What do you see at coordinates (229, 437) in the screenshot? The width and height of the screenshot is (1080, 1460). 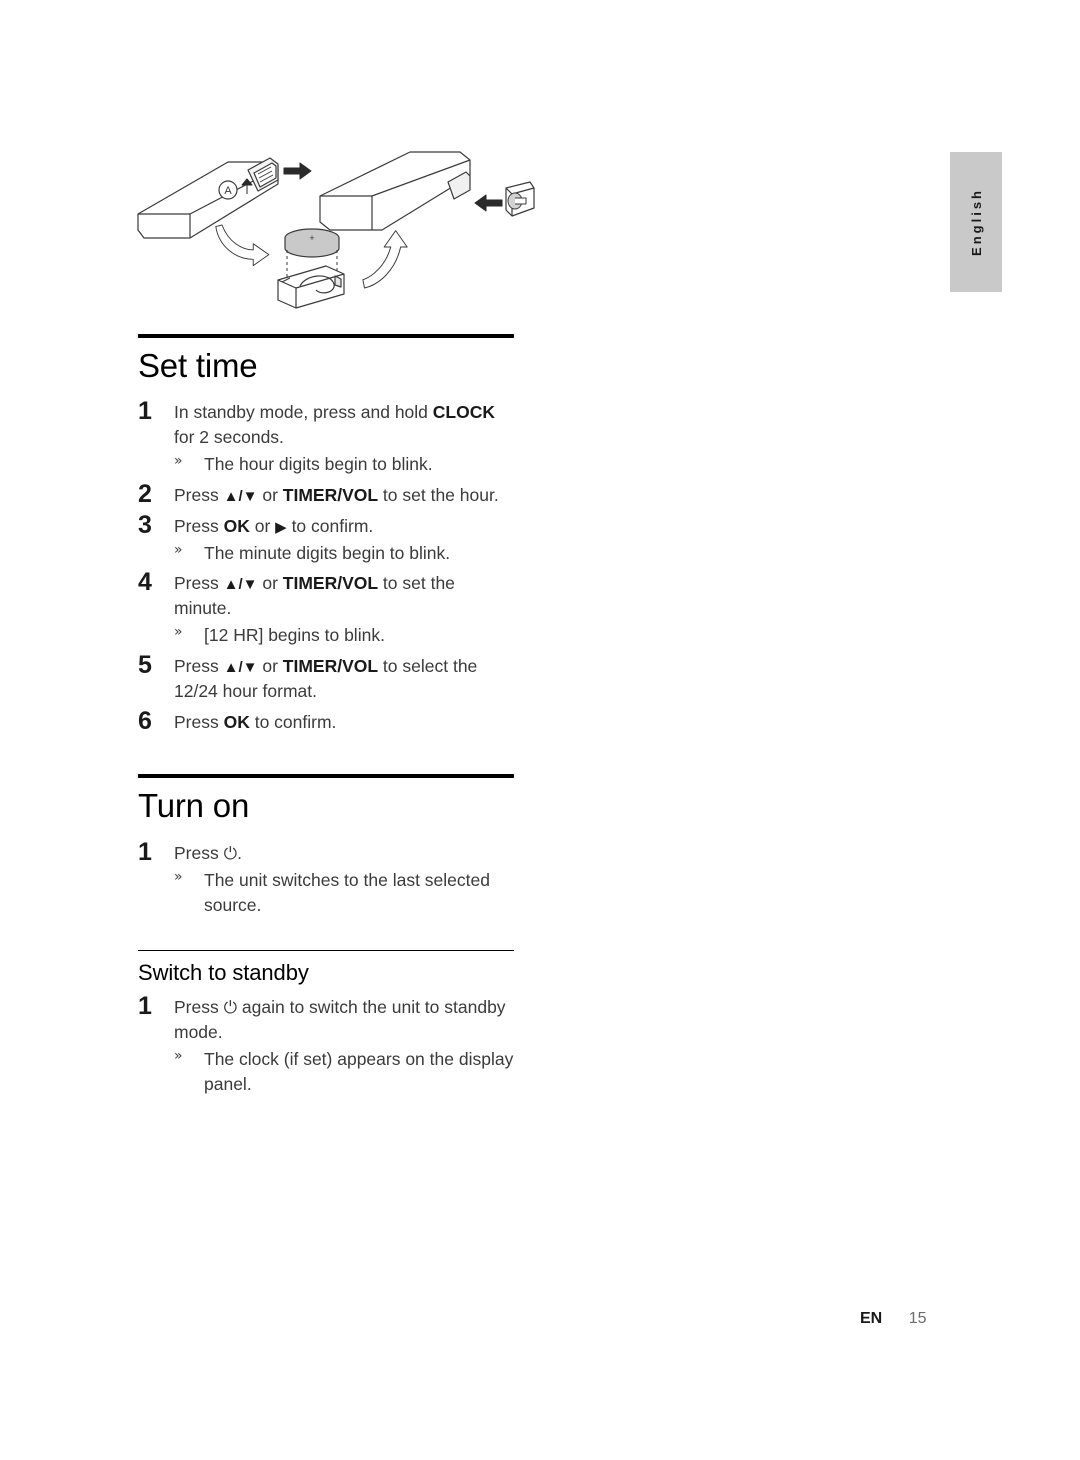 I see `step-text-run: for 2 seconds.` at bounding box center [229, 437].